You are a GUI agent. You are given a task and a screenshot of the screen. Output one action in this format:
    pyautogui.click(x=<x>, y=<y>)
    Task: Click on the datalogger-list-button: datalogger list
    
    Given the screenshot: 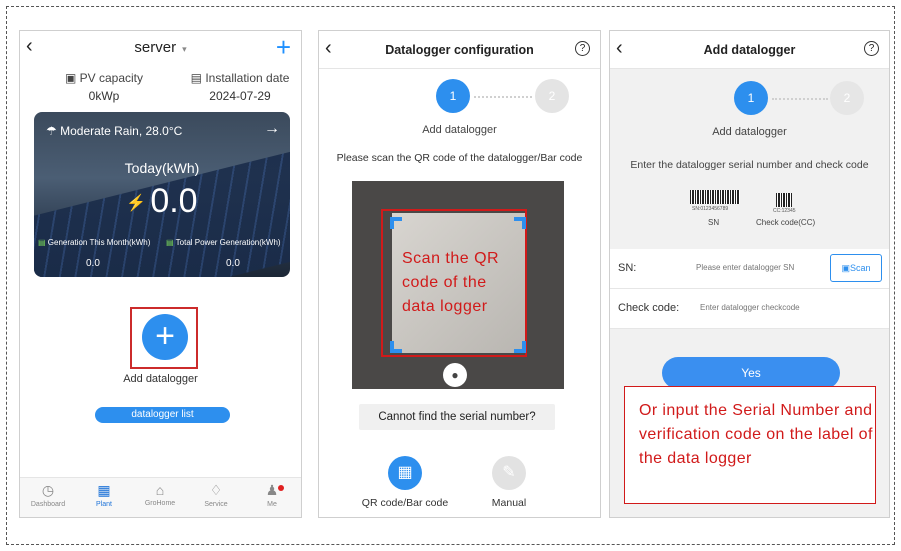 What is the action you would take?
    pyautogui.click(x=162, y=415)
    